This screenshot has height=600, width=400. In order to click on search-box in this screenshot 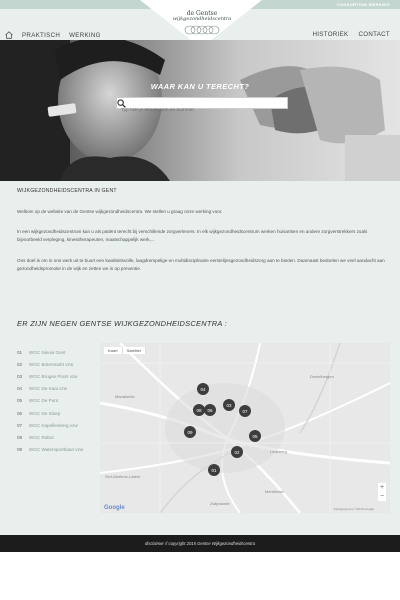, I will do `click(202, 106)`.